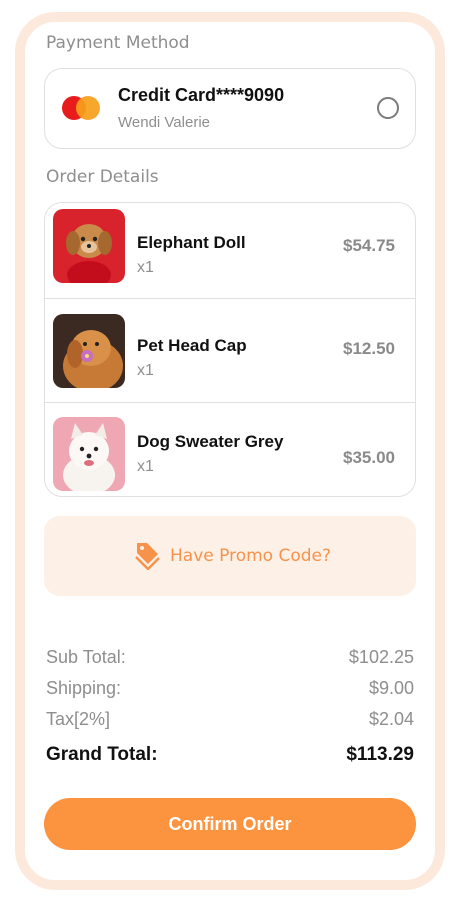  What do you see at coordinates (89, 351) in the screenshot?
I see `product-image-pet-head-cap` at bounding box center [89, 351].